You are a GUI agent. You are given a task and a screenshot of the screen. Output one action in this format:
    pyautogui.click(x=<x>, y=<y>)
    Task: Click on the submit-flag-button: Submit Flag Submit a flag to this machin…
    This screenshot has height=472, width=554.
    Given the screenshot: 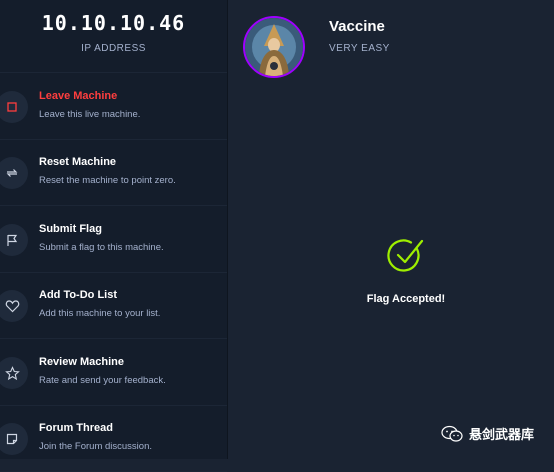 What is the action you would take?
    pyautogui.click(x=113, y=239)
    